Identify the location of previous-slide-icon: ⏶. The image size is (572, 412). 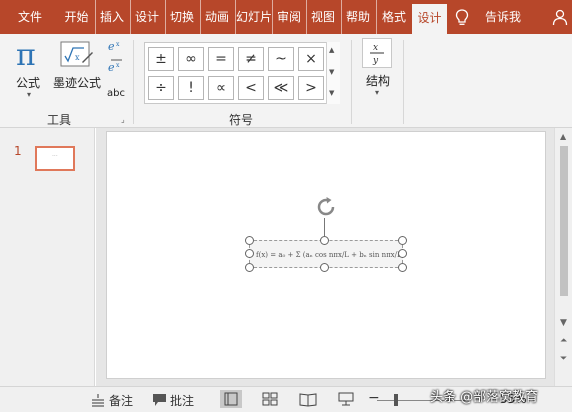
(563, 341).